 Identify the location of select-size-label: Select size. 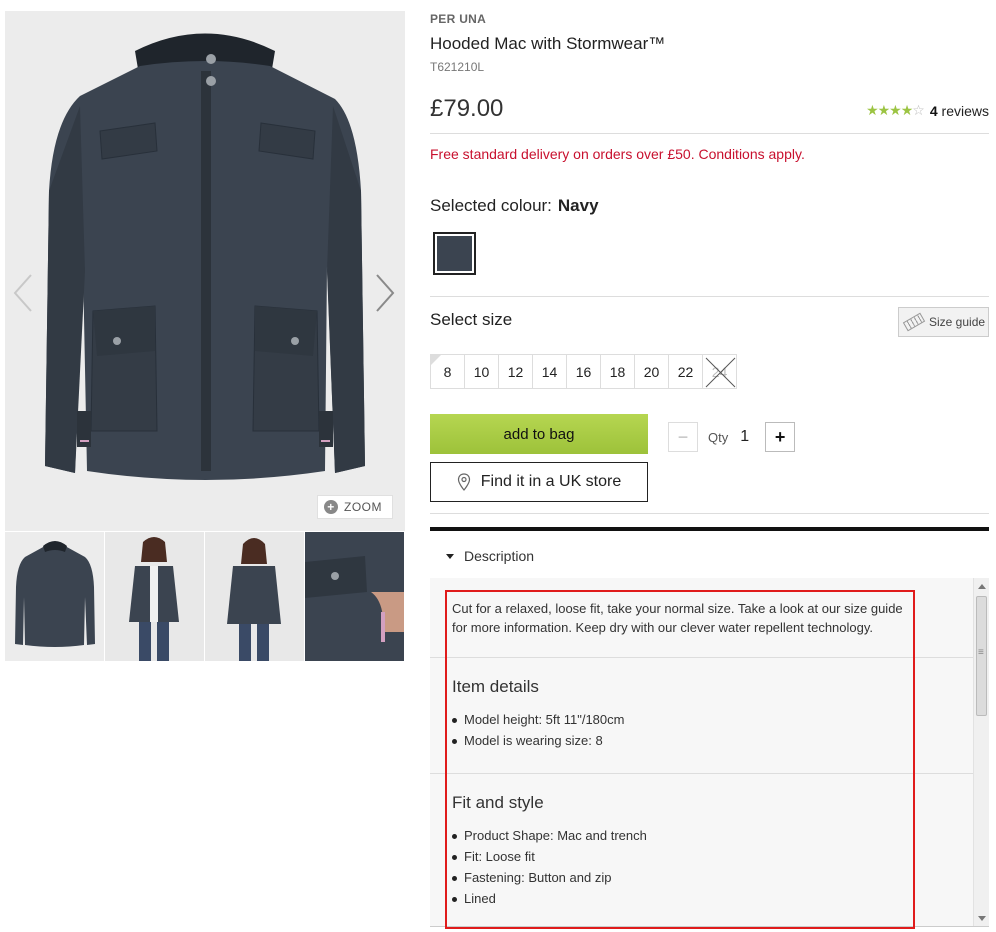
(471, 319).